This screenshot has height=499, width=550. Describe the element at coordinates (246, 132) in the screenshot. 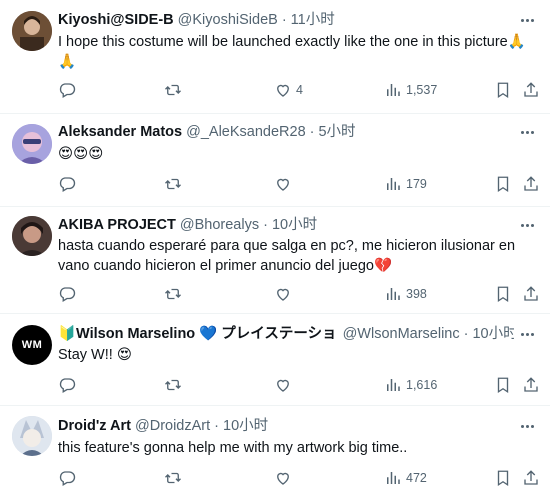

I see `handle: @_AleKsandeR28` at that location.